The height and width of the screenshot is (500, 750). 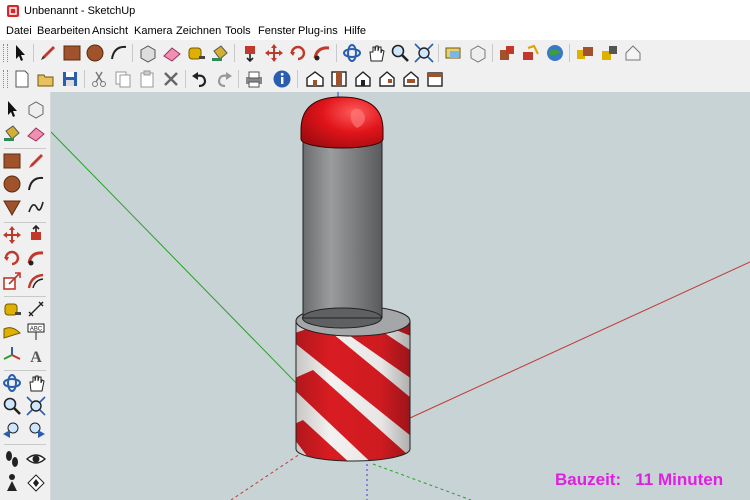 I want to click on extension-icon, so click(x=609, y=53).